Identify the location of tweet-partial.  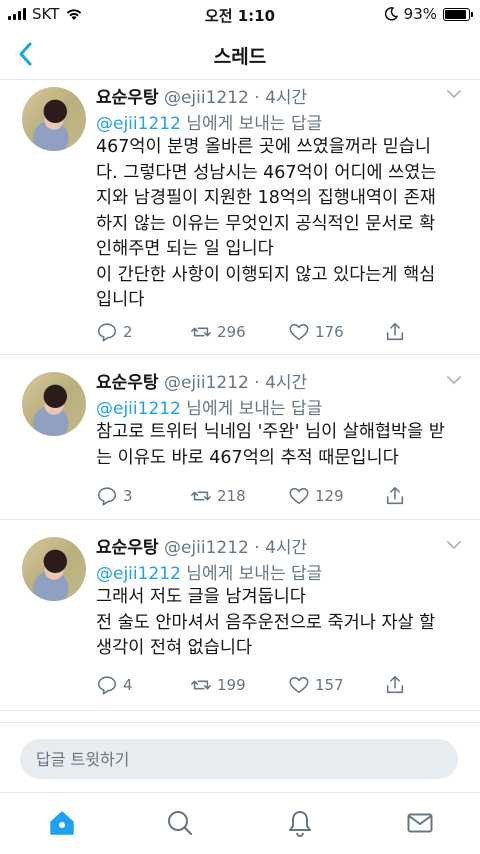
(240, 717).